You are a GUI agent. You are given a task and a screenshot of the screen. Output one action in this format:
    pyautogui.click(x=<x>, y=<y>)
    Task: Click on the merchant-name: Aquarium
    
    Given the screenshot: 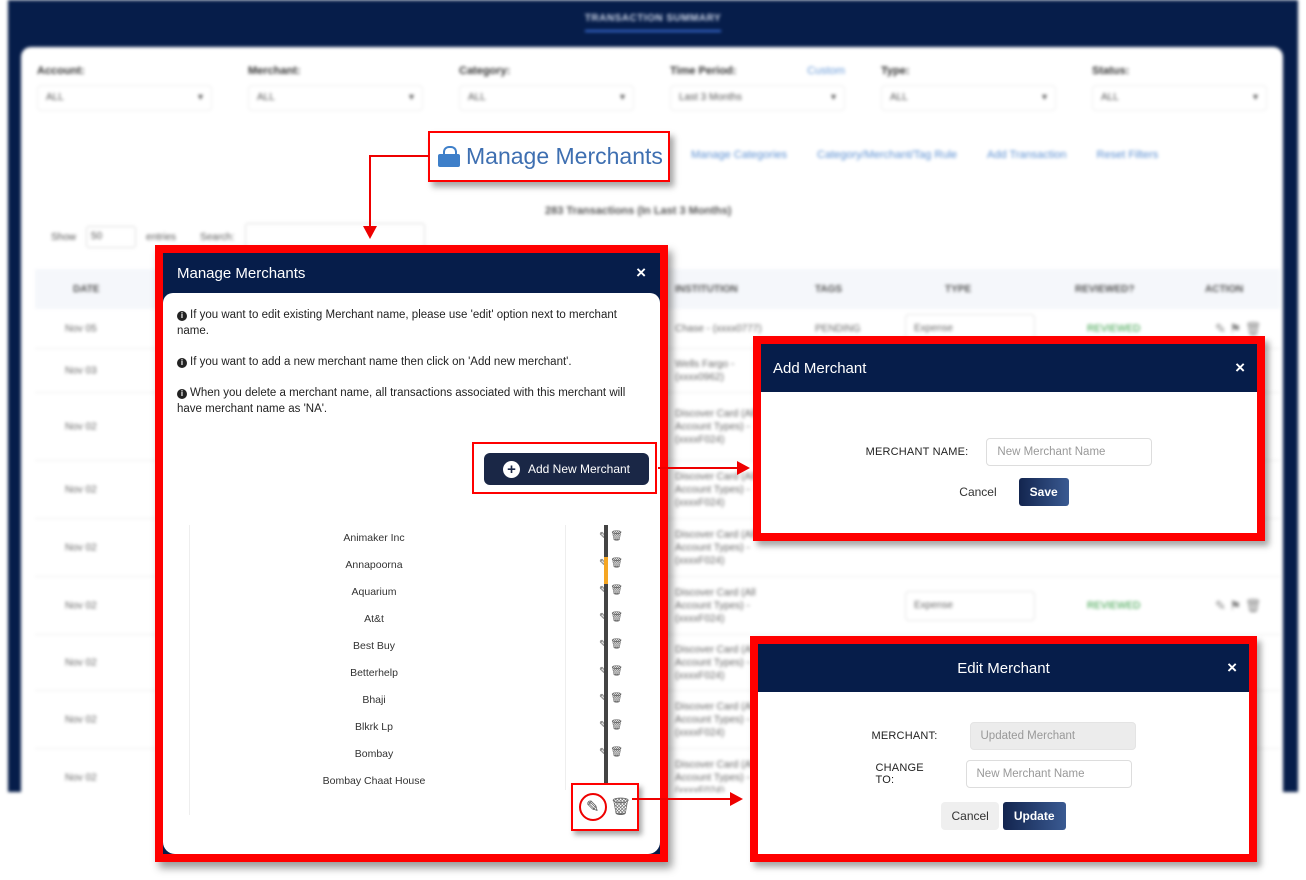 What is the action you would take?
    pyautogui.click(x=374, y=592)
    